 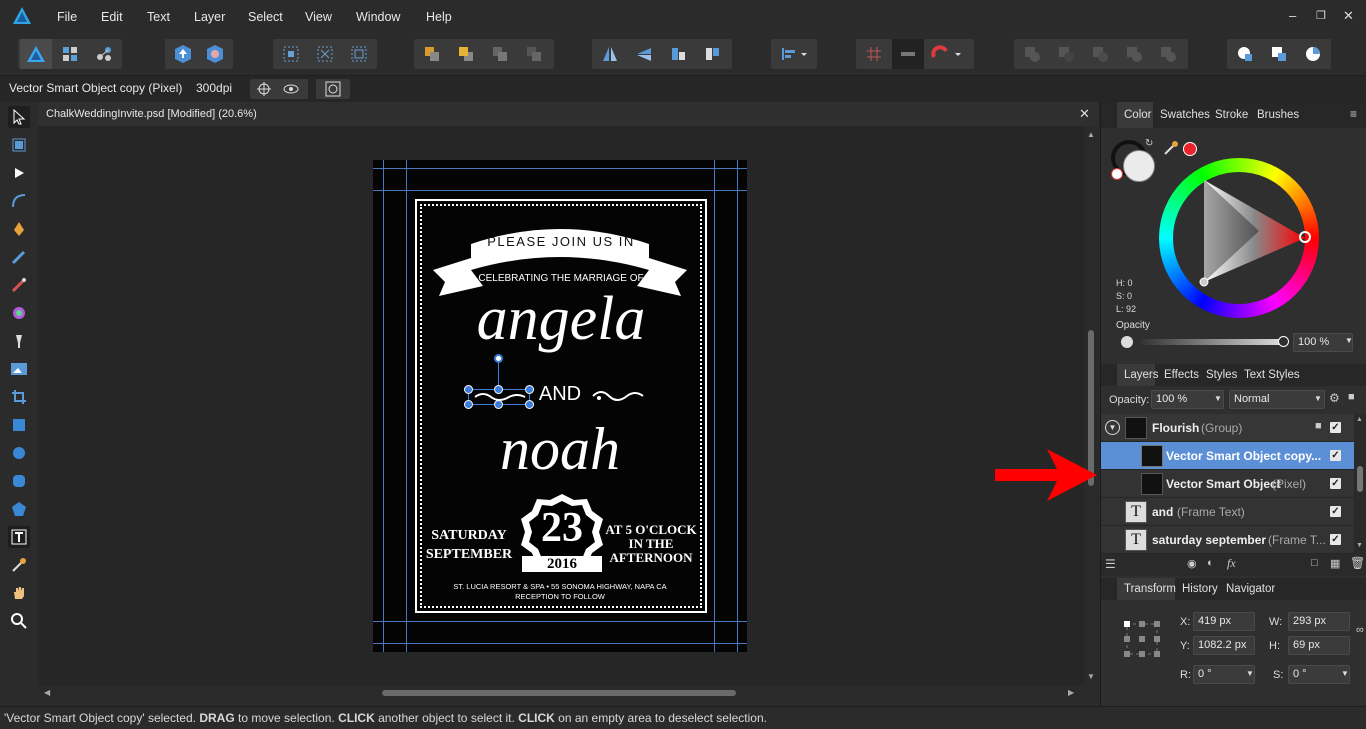 What do you see at coordinates (678, 54) in the screenshot?
I see `rotate-left-icon` at bounding box center [678, 54].